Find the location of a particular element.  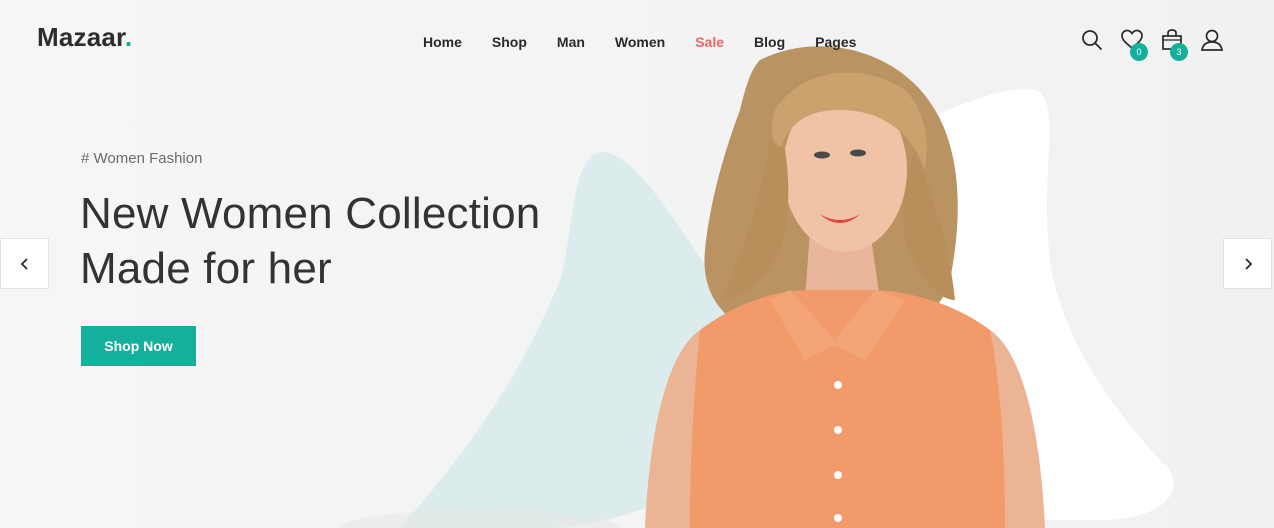

hero-headline: New Women Collection Made for her is located at coordinates (310, 241).